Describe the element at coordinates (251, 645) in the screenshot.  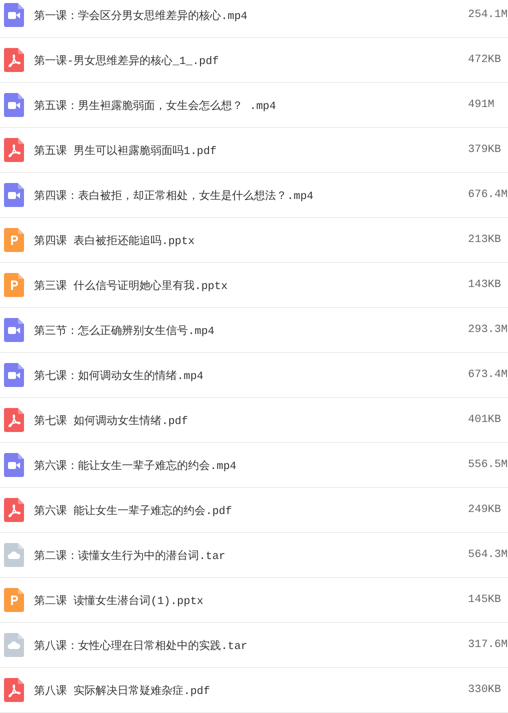
I see `file-name: 第八课：女性心理在日常相处中的实践.tar` at that location.